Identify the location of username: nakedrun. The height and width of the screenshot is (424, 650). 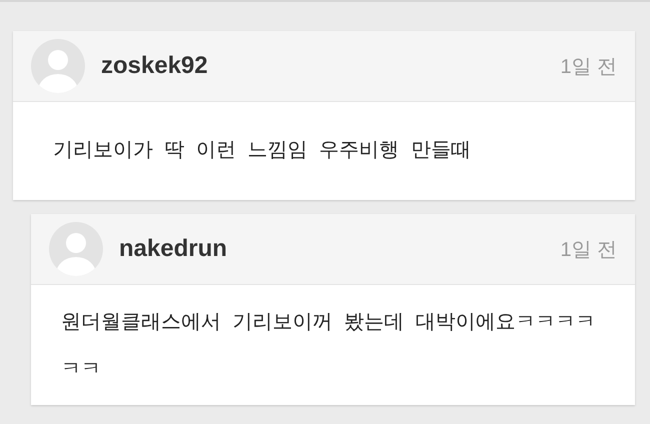
(173, 249).